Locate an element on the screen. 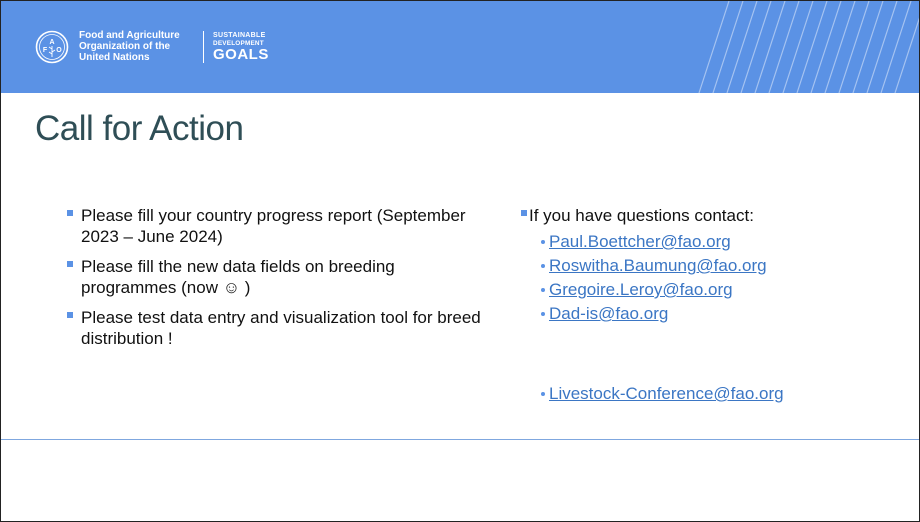  contact-item: Paul.Boettcher@fao.org is located at coordinates (726, 242).